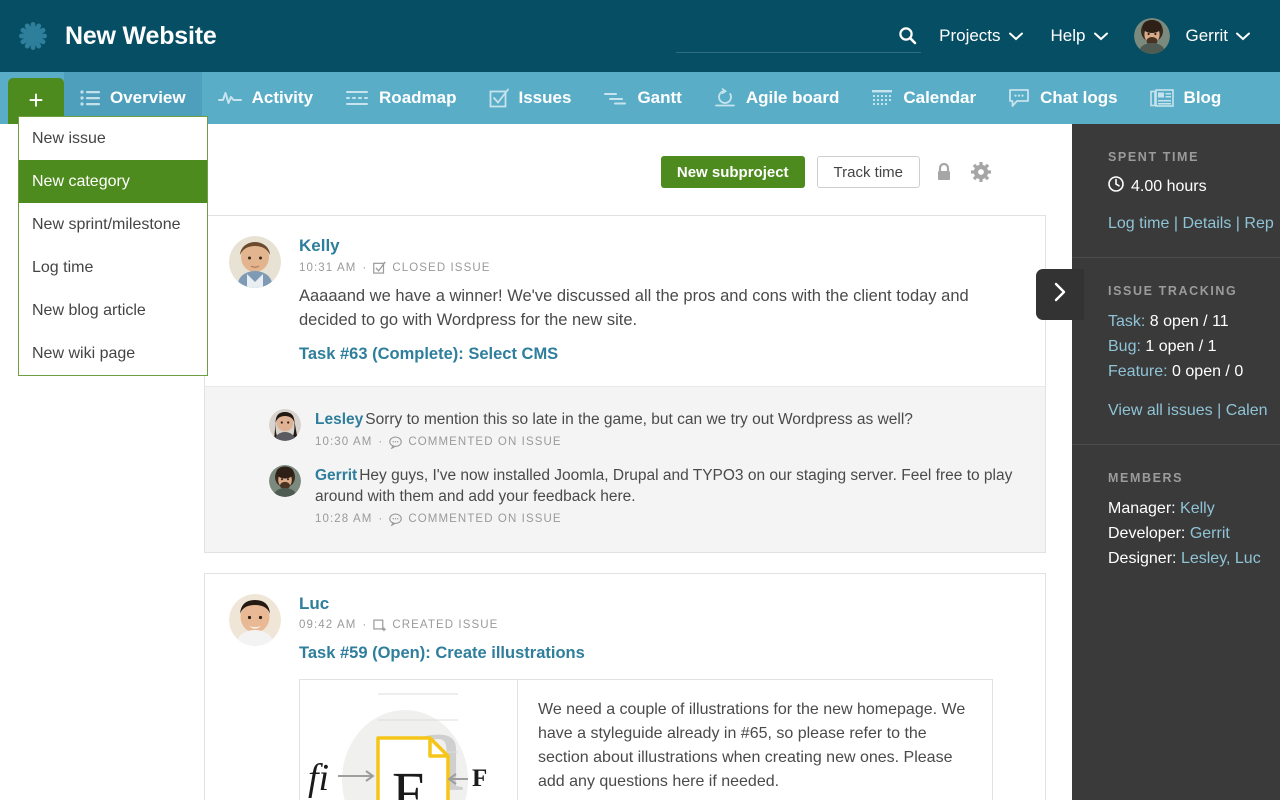 This screenshot has width=1280, height=800. I want to click on member-row-manager: Manager: Kelly, so click(1194, 509).